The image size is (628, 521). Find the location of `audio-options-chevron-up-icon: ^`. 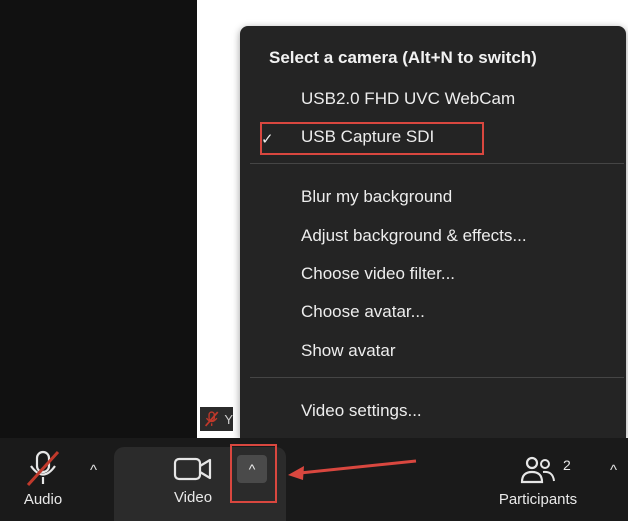

audio-options-chevron-up-icon: ^ is located at coordinates (93, 470).